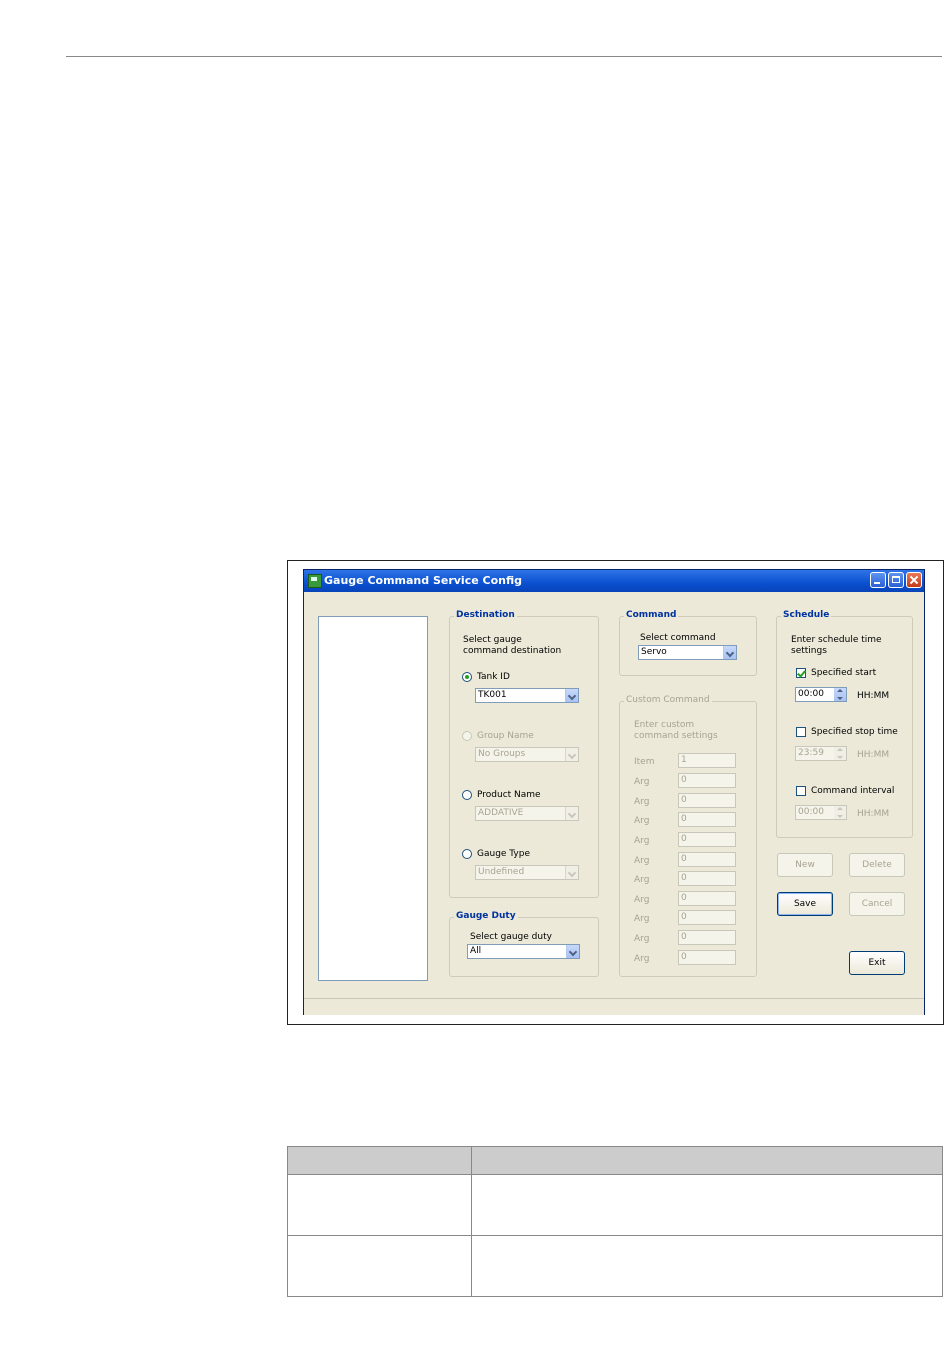  Describe the element at coordinates (676, 736) in the screenshot. I see `custom-command-prompt-line2: command settings` at that location.